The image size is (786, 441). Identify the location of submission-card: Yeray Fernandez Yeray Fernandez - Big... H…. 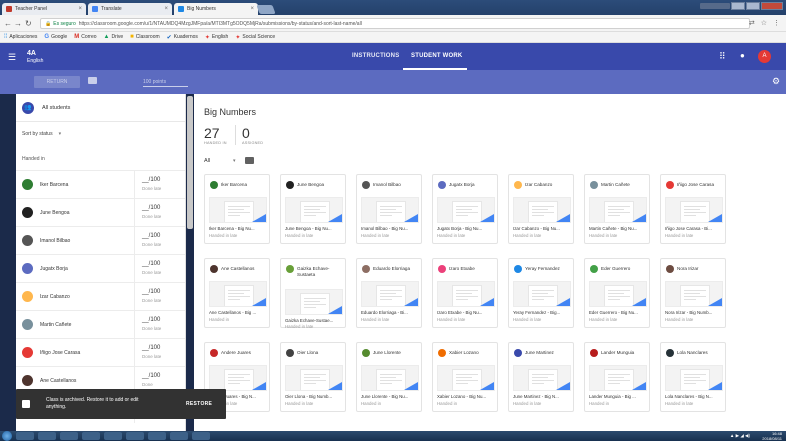
(541, 293).